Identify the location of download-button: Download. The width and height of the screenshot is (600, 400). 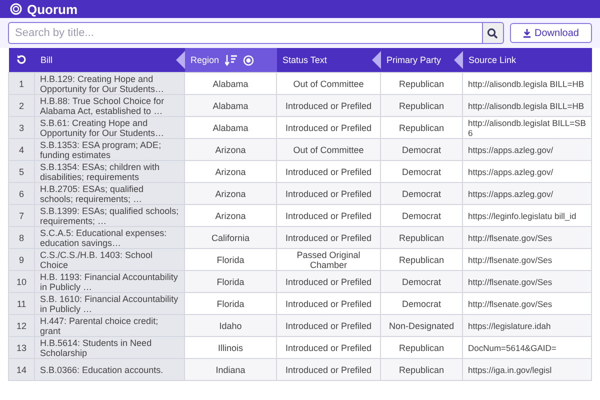
(551, 33).